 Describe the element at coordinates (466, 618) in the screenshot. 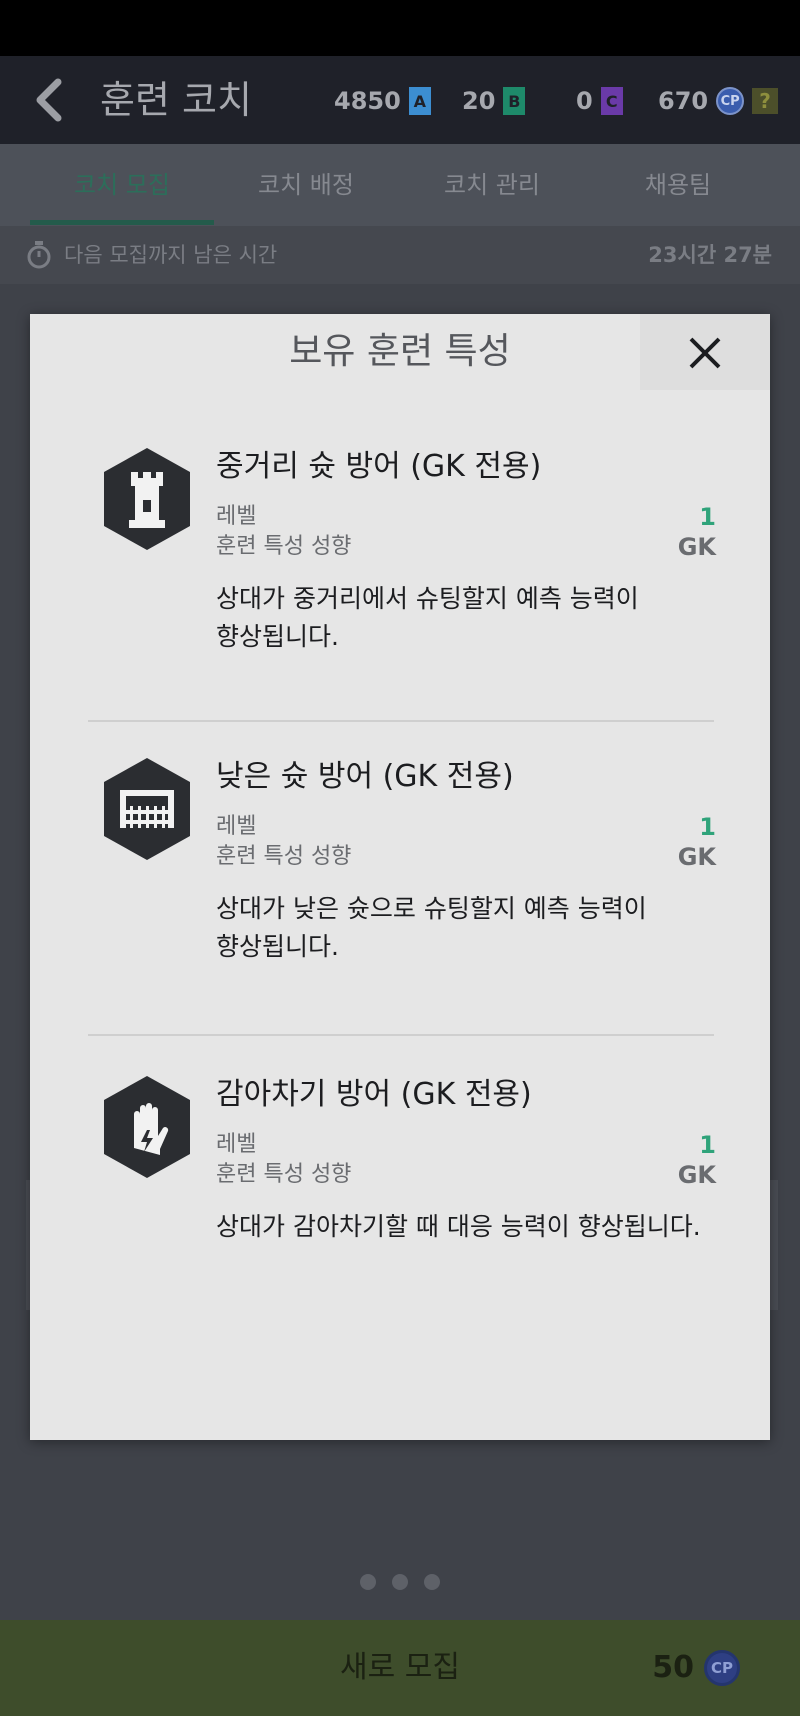

I see `trait-description: 상대가 중거리에서 슈팅할지 예측 능력이 향상됩니다.` at that location.